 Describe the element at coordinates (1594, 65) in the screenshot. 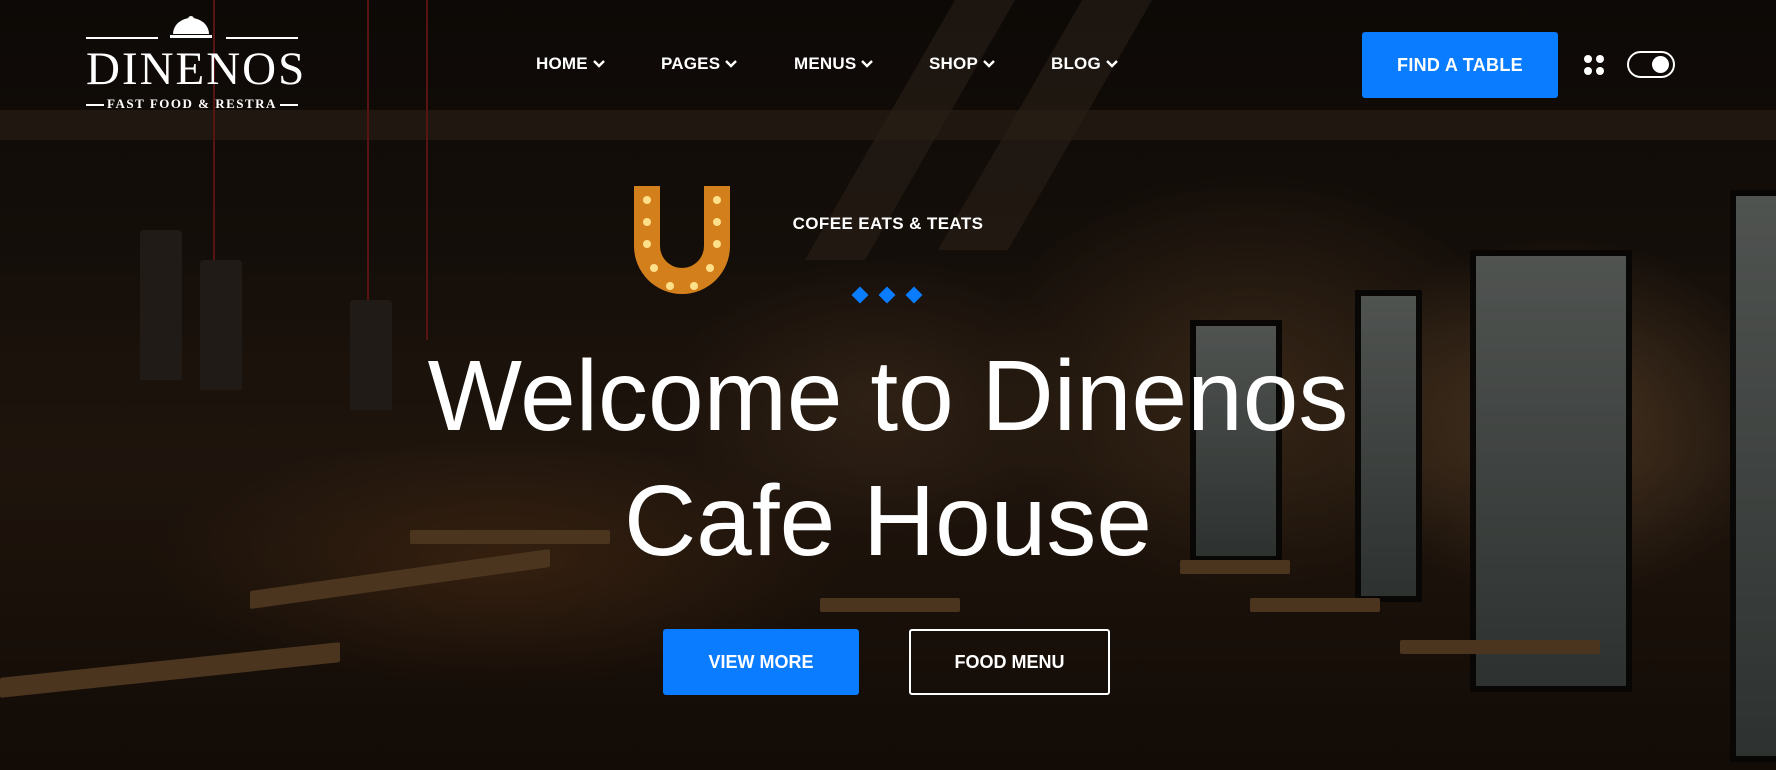

I see `grid-dots-icon` at that location.